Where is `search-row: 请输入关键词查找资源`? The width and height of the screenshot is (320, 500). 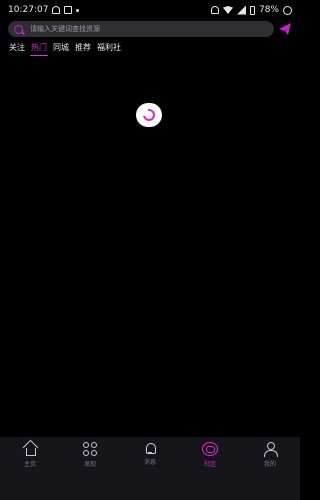
search-row: 请输入关键词查找资源 is located at coordinates (150, 29).